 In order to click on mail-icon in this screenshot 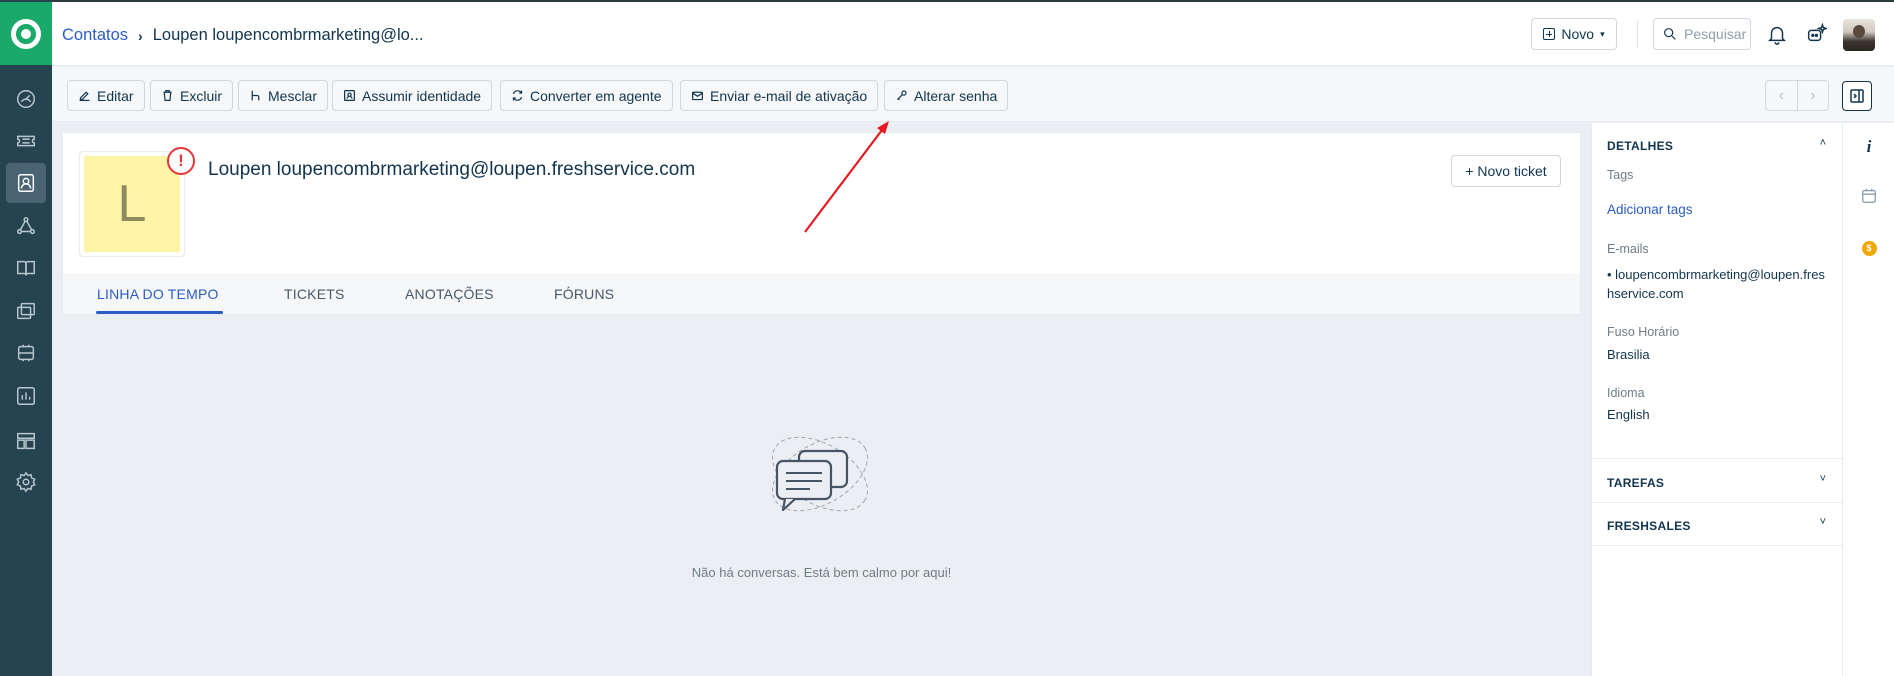, I will do `click(697, 96)`.